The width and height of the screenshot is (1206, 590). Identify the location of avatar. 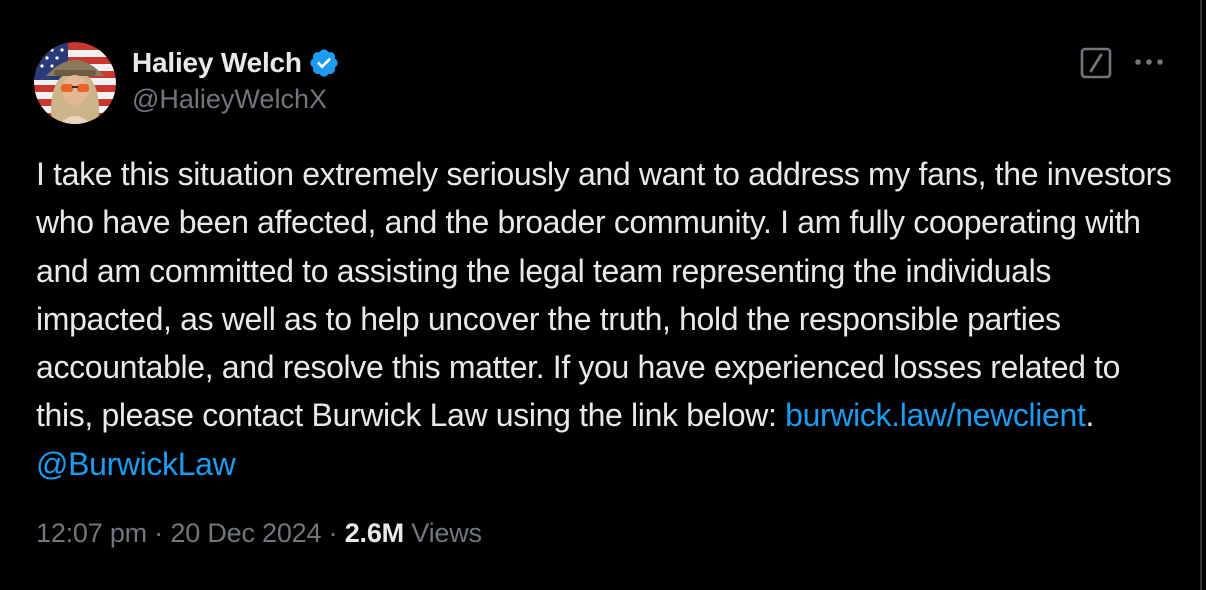
(75, 83).